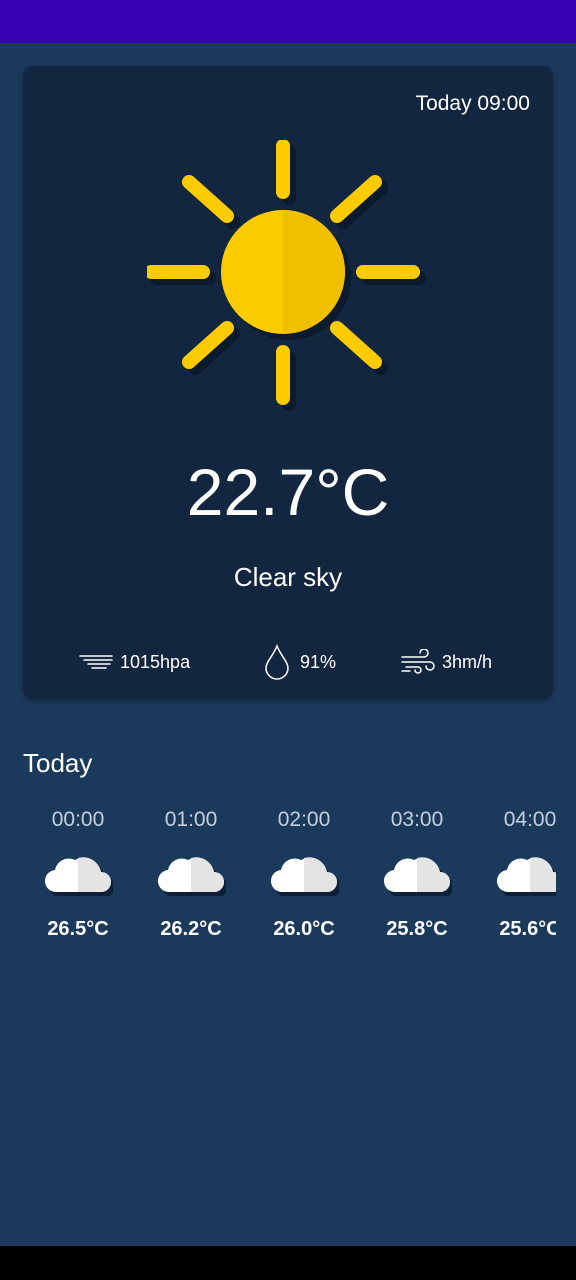 The height and width of the screenshot is (1280, 576). I want to click on wind-stat: 3hm/h, so click(446, 662).